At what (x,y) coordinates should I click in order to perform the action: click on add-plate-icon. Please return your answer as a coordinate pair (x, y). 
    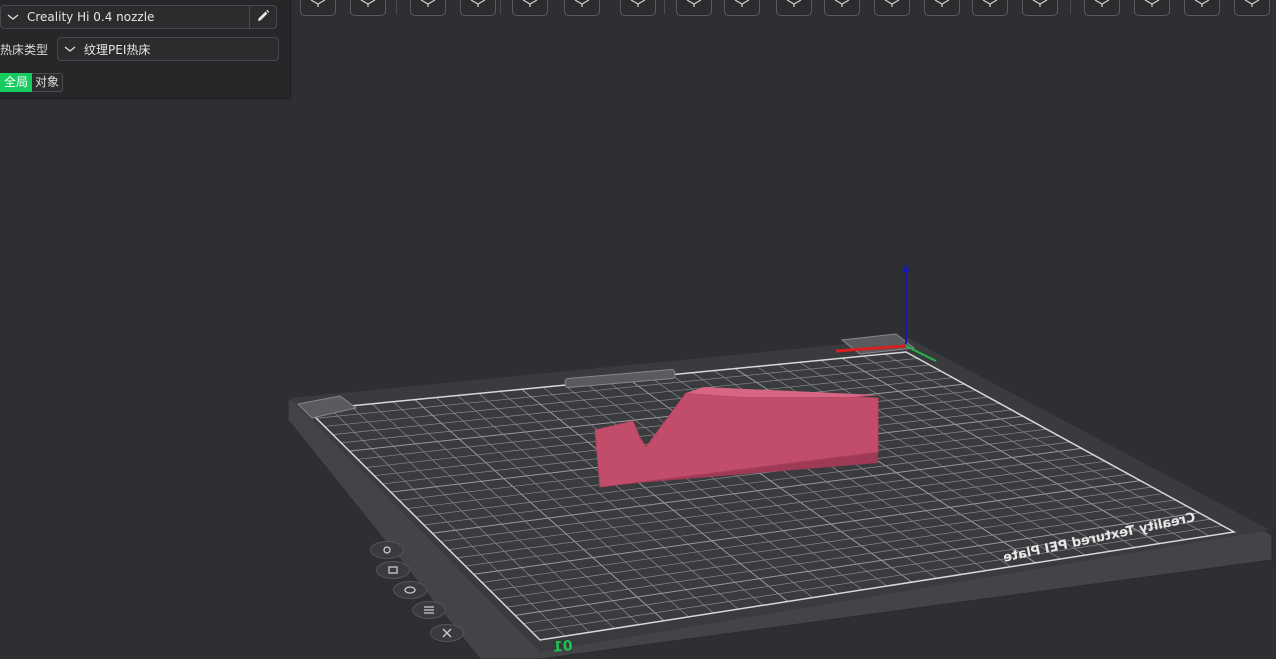
    Looking at the image, I should click on (428, 7).